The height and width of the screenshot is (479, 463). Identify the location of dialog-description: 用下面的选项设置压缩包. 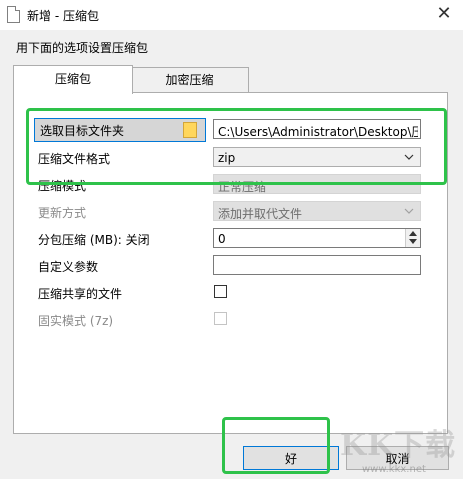
(82, 48).